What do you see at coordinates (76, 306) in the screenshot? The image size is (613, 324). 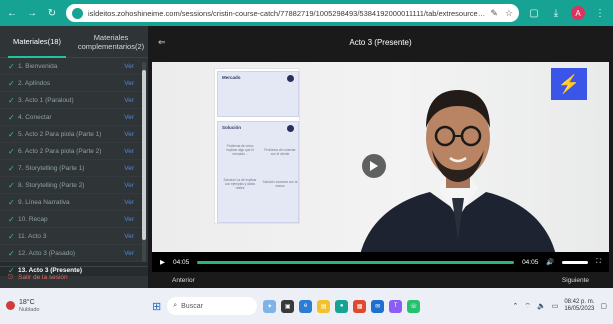 I see `weather-widget: 18°C Nublado` at bounding box center [76, 306].